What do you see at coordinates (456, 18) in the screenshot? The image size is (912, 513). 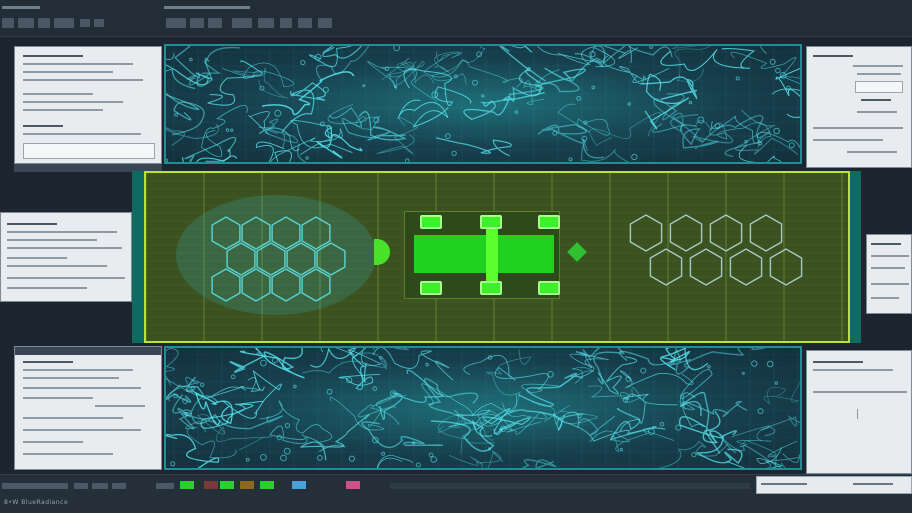 I see `top-toolbar` at bounding box center [456, 18].